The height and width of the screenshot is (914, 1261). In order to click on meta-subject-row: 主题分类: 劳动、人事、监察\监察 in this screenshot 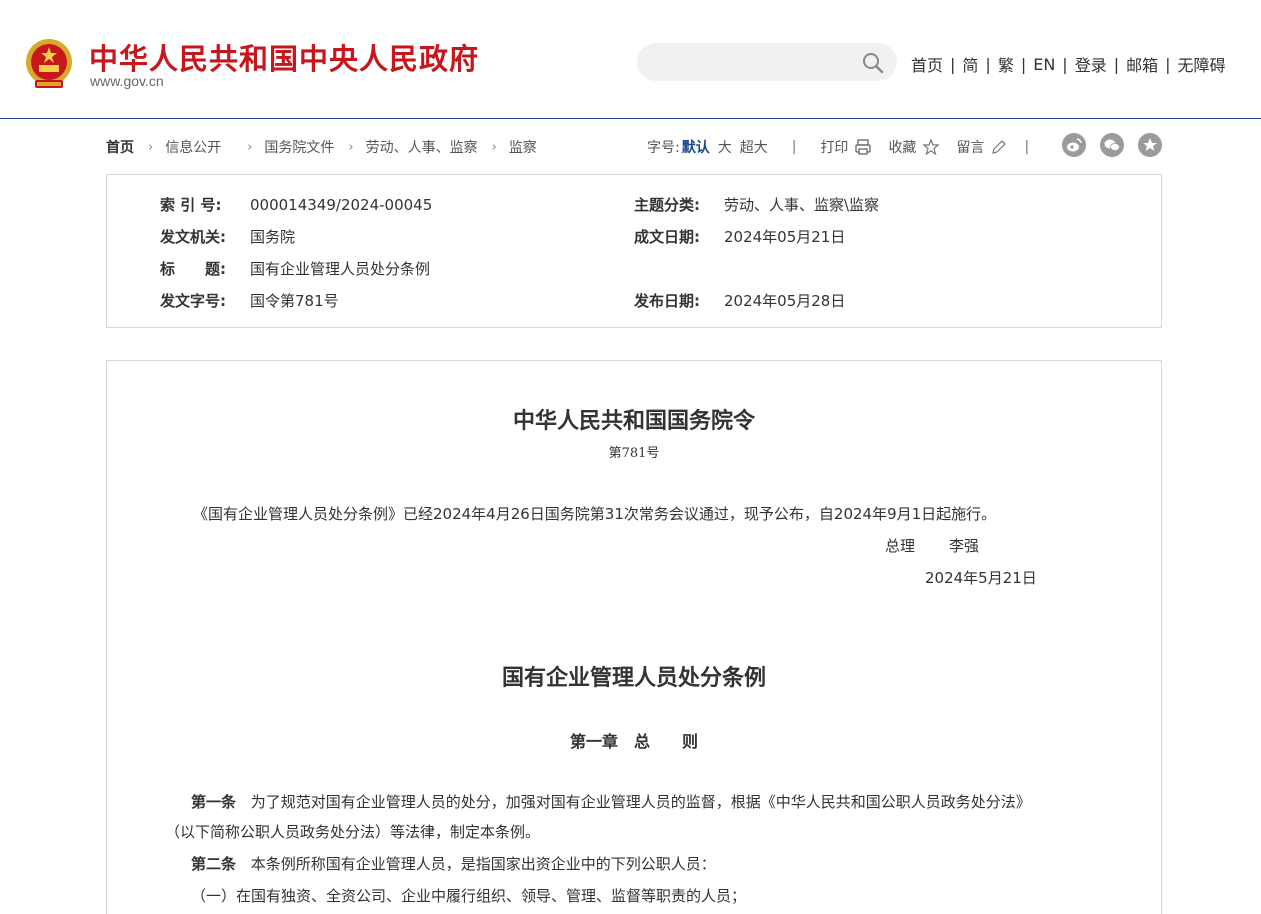, I will do `click(756, 204)`.